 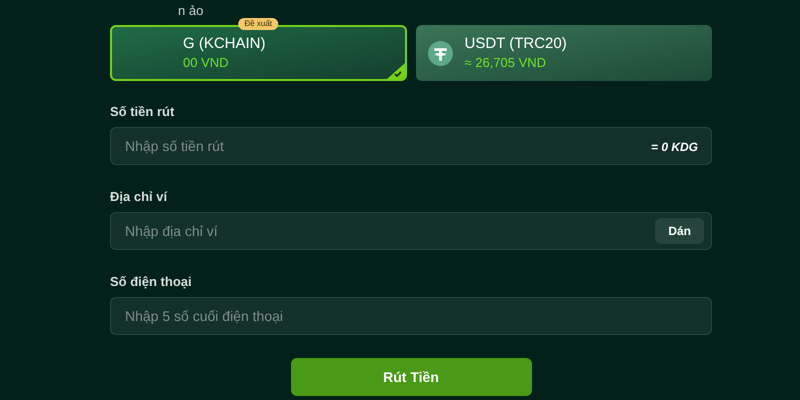 I want to click on input-field: Nhập 5 số cuối điện thoại, so click(x=411, y=316).